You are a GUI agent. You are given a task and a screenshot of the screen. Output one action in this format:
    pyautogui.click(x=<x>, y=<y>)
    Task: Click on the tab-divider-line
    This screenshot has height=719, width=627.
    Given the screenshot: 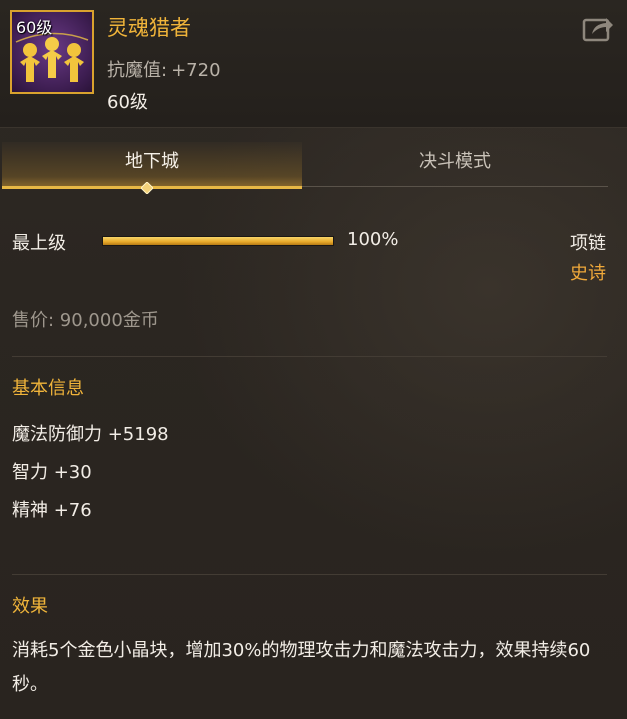 What is the action you would take?
    pyautogui.click(x=455, y=186)
    